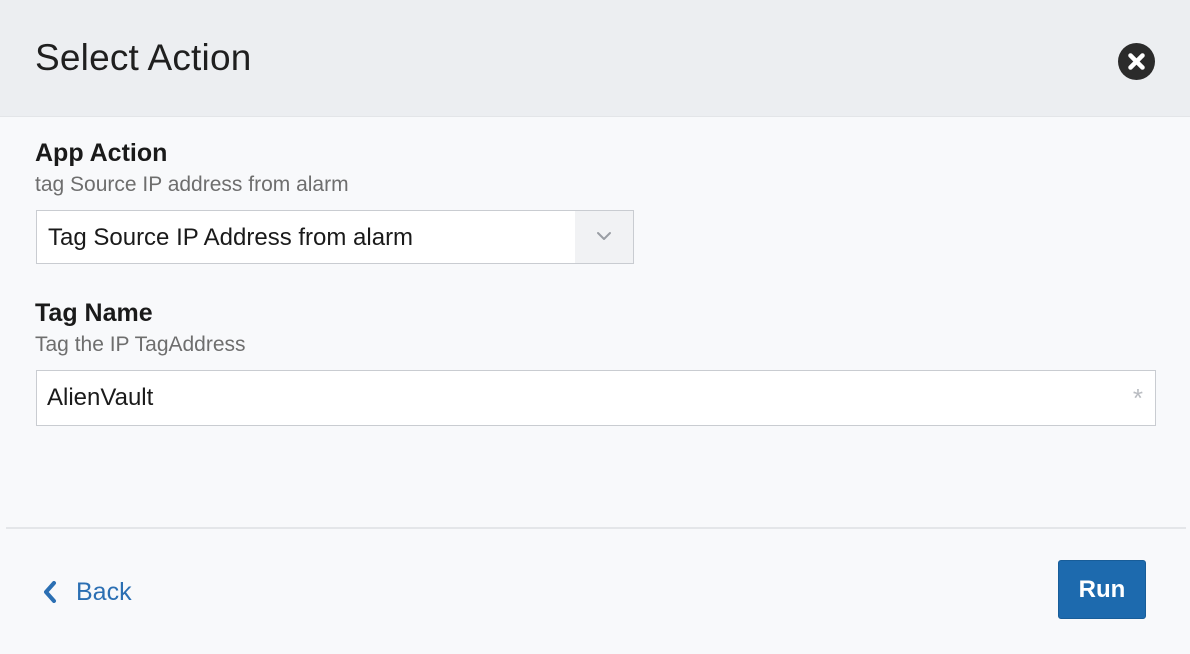  Describe the element at coordinates (94, 313) in the screenshot. I see `tag-name-label: Tag Name` at that location.